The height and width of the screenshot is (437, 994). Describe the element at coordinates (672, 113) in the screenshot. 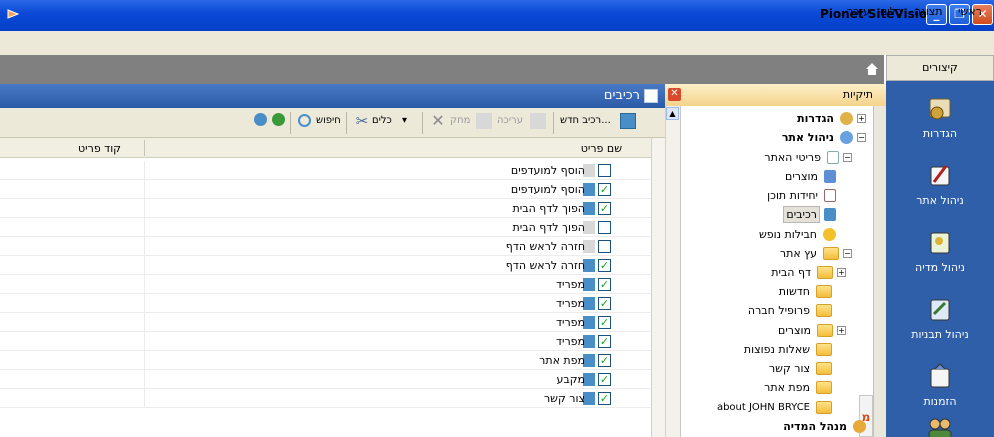

I see `scroll-up-arrow-icon: ▲` at that location.